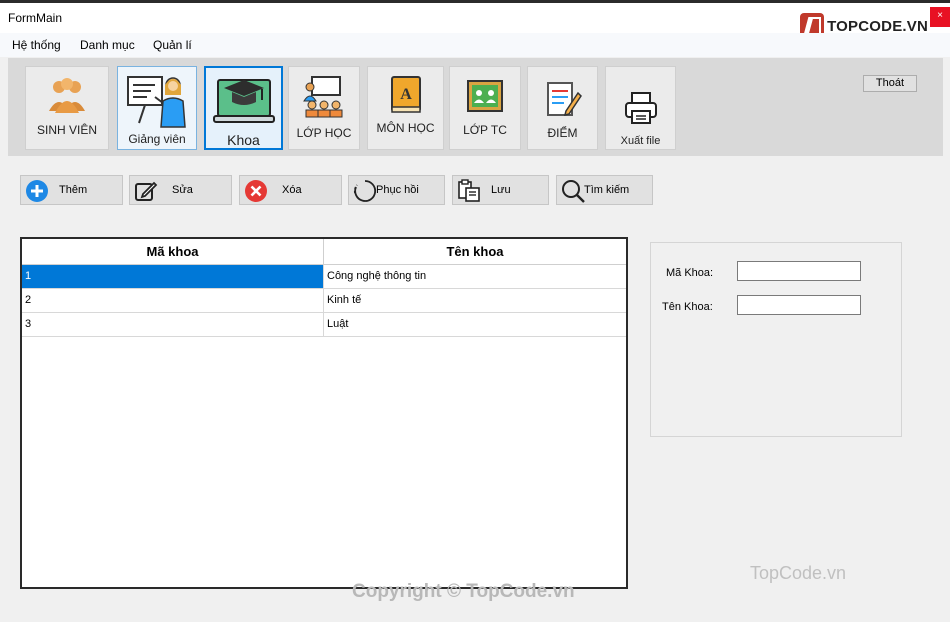 The image size is (950, 622). I want to click on window-title: FormMain, so click(35, 18).